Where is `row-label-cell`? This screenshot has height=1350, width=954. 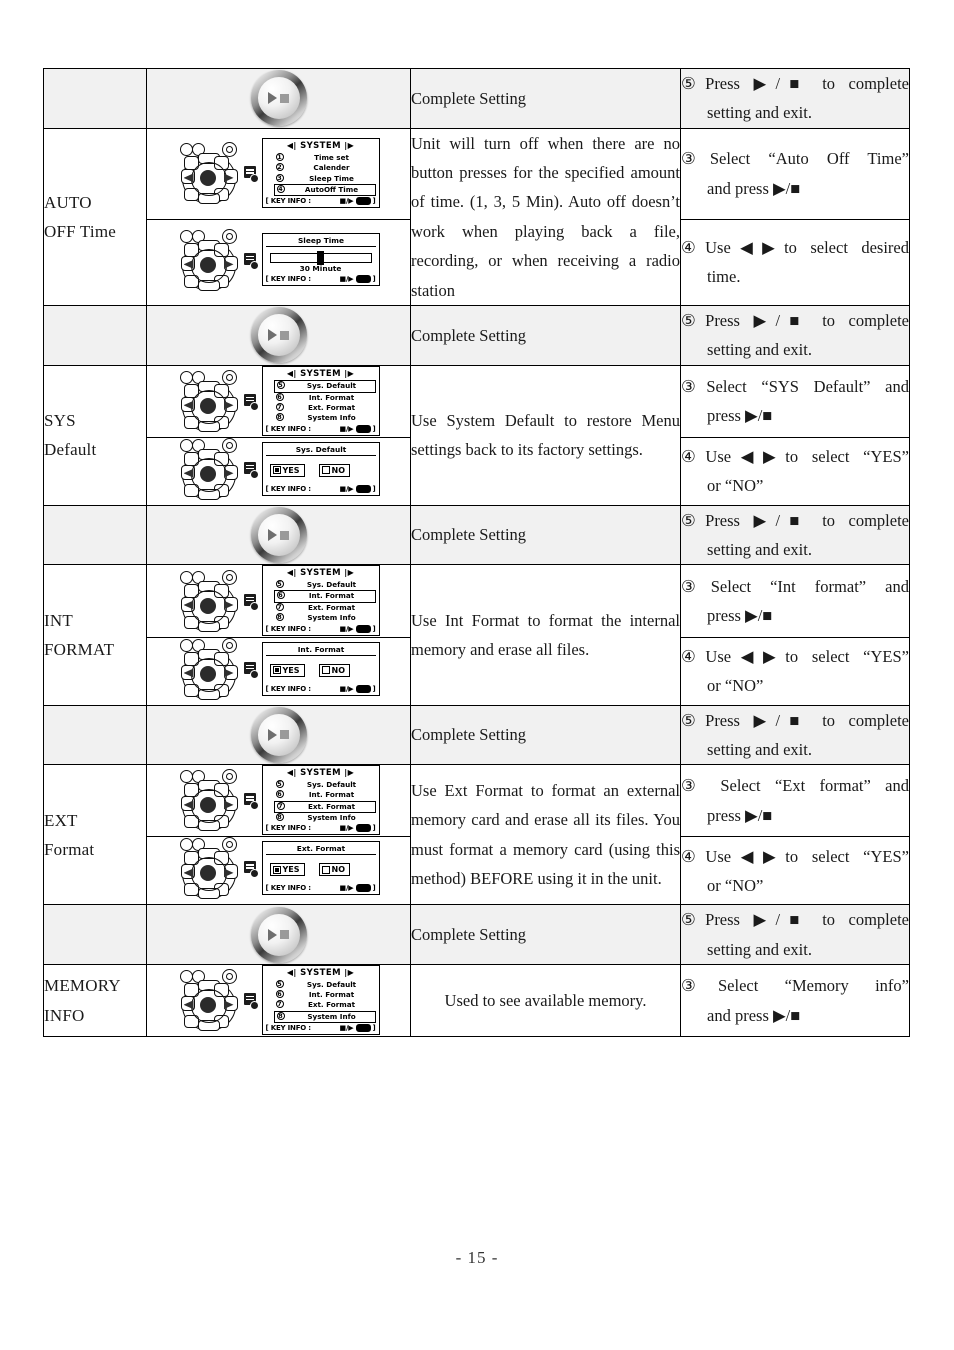 row-label-cell is located at coordinates (95, 335).